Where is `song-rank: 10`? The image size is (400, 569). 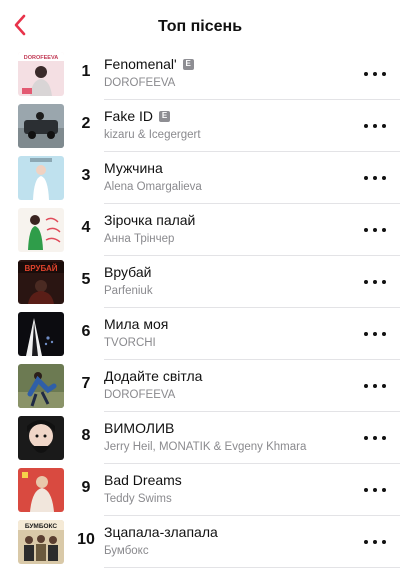
song-rank: 10 is located at coordinates (86, 539).